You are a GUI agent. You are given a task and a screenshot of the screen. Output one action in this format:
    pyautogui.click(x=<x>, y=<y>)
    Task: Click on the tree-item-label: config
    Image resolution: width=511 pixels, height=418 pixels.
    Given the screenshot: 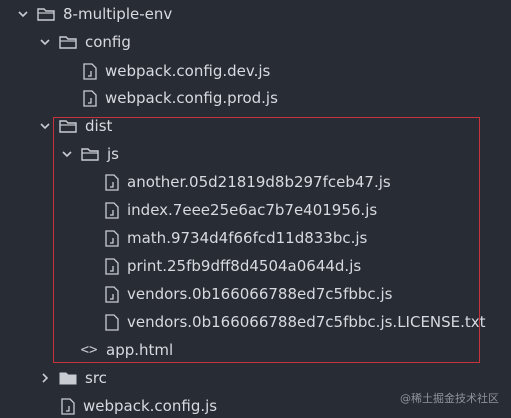 What is the action you would take?
    pyautogui.click(x=108, y=42)
    